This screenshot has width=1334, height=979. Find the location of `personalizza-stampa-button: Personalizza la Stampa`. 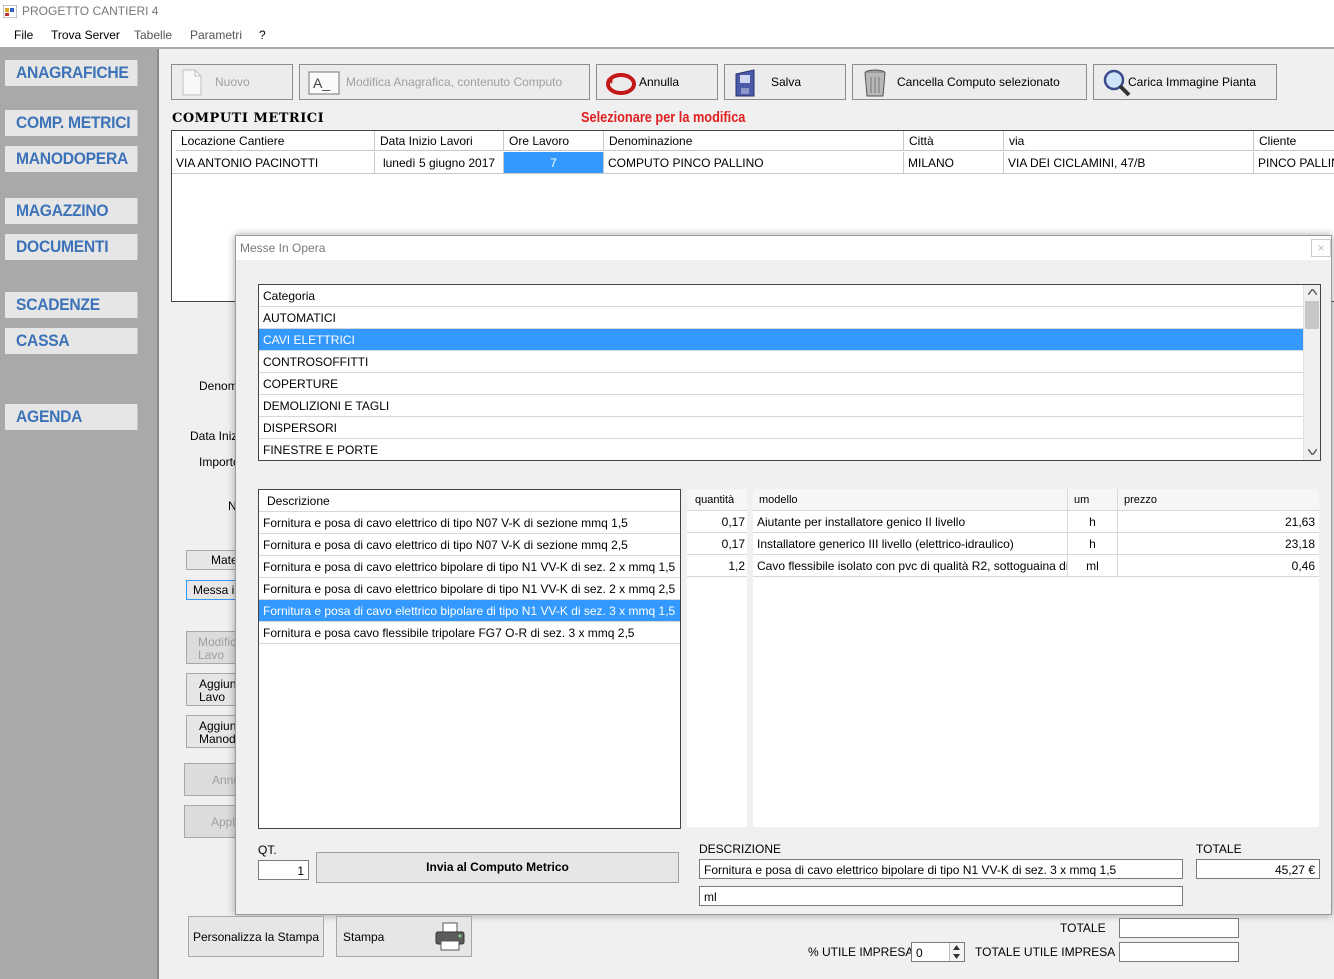

personalizza-stampa-button: Personalizza la Stampa is located at coordinates (256, 936).